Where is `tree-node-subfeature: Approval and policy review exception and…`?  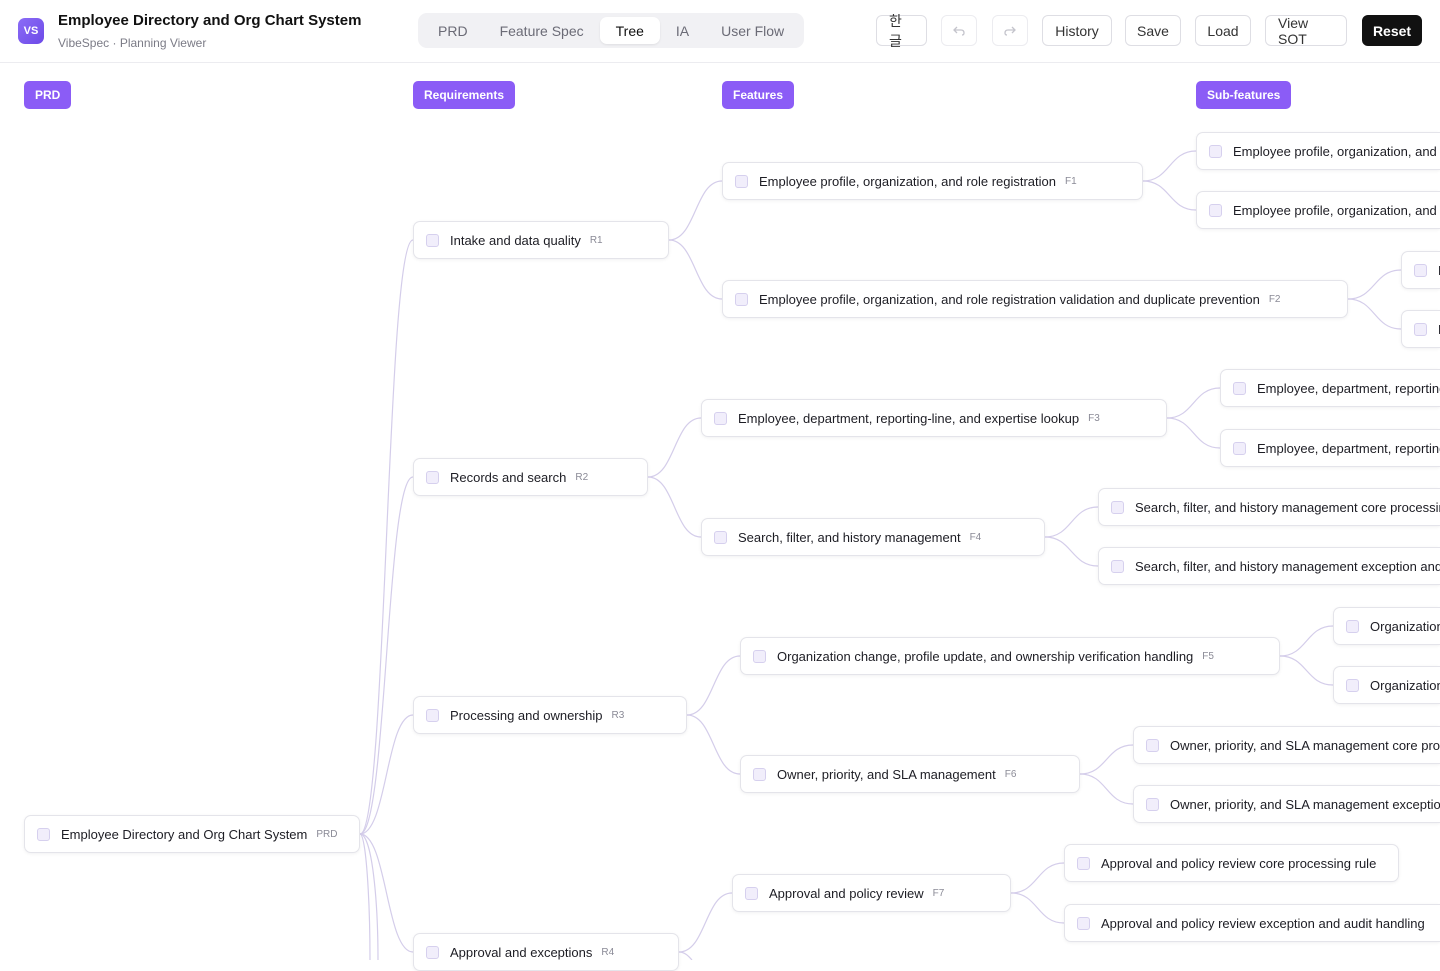
tree-node-subfeature: Approval and policy review exception and… is located at coordinates (1252, 923).